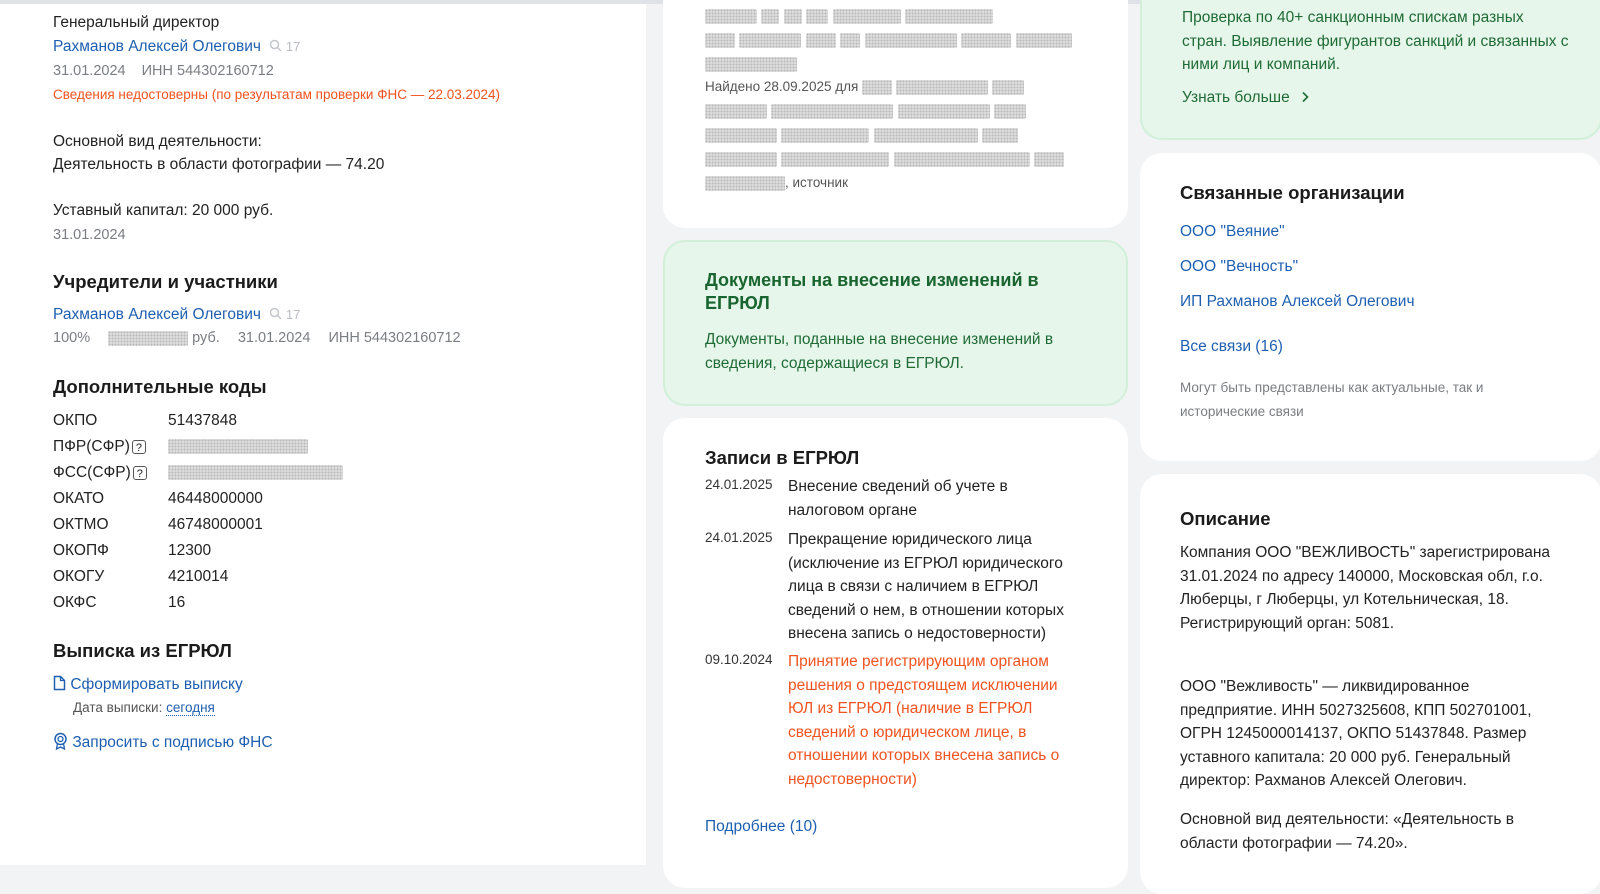 The height and width of the screenshot is (894, 1600). Describe the element at coordinates (293, 314) in the screenshot. I see `founder-search-count-value: 17` at that location.